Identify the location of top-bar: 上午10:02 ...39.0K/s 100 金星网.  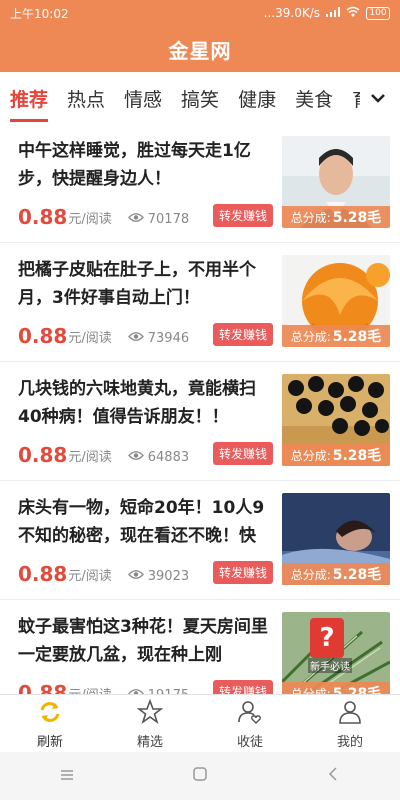
(200, 36).